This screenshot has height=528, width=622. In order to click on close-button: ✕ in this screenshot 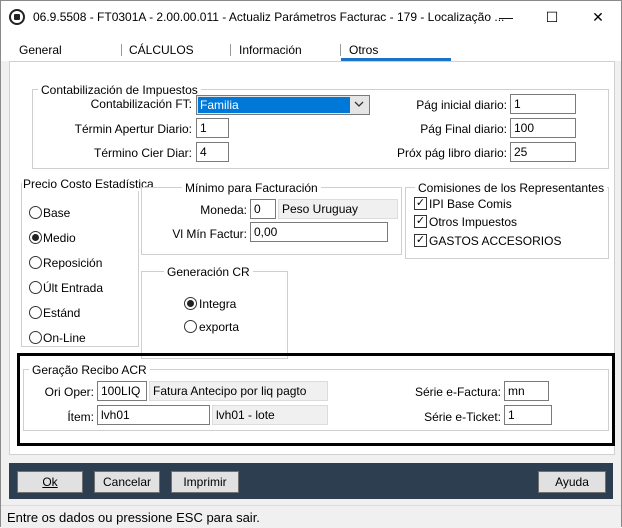, I will do `click(598, 17)`.